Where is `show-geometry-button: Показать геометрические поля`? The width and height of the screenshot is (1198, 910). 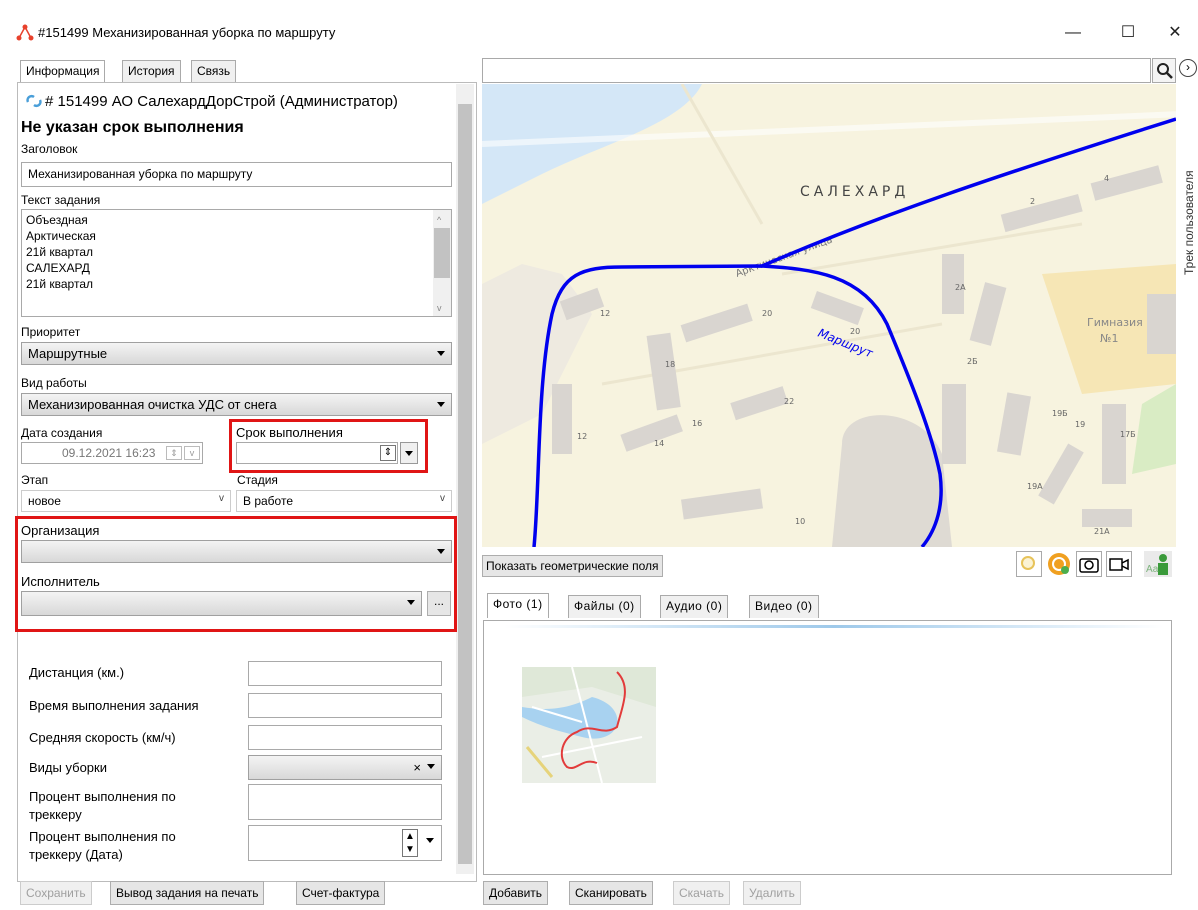
show-geometry-button: Показать геометрические поля is located at coordinates (572, 566).